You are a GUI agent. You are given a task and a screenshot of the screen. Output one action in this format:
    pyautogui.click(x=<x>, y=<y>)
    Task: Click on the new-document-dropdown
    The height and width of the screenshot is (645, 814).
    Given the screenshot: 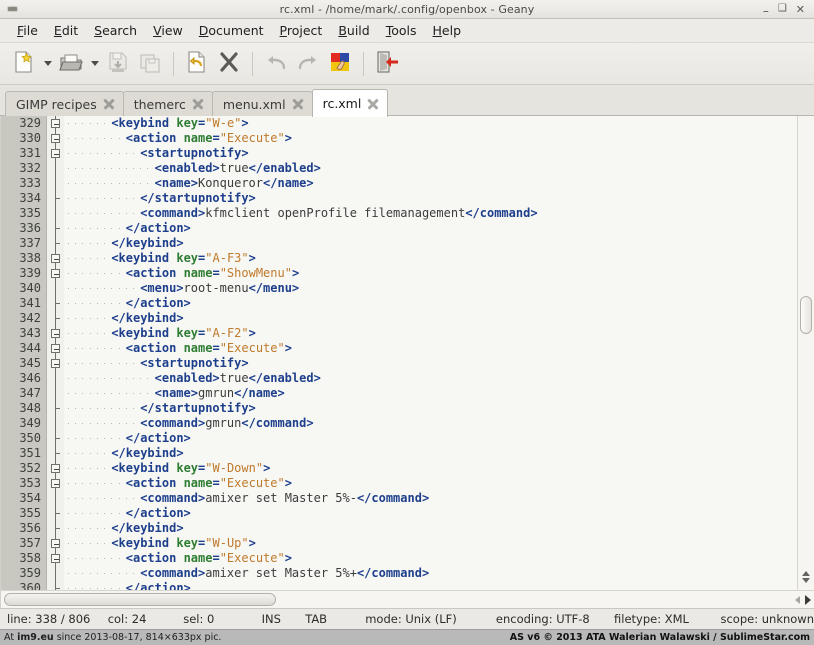 What is the action you would take?
    pyautogui.click(x=47, y=64)
    